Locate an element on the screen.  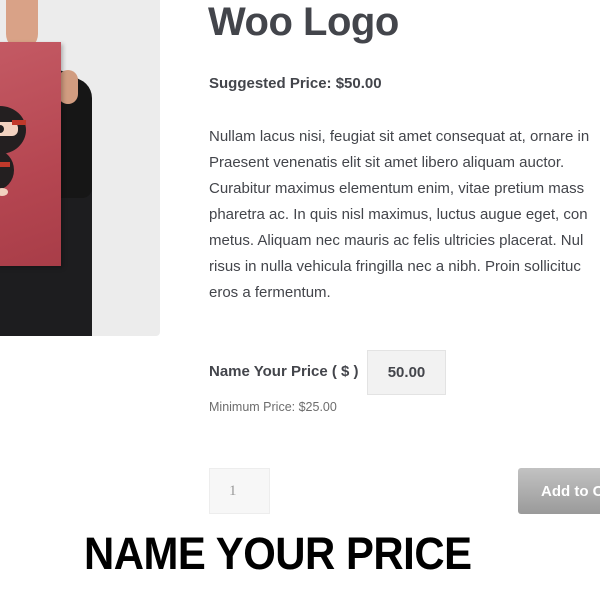
quantity-input is located at coordinates (239, 491).